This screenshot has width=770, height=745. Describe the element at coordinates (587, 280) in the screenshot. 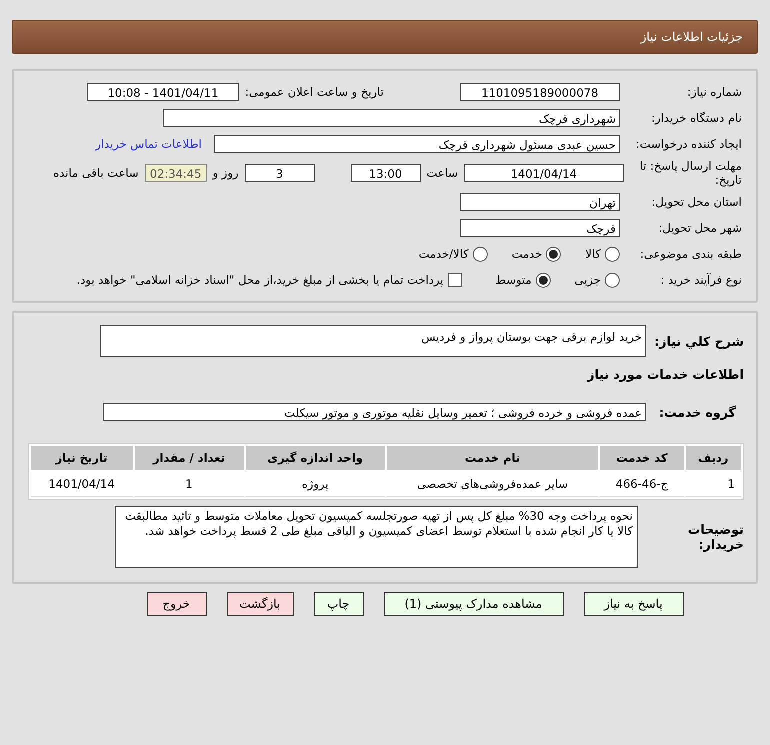

I see `option-label: جزیی` at that location.